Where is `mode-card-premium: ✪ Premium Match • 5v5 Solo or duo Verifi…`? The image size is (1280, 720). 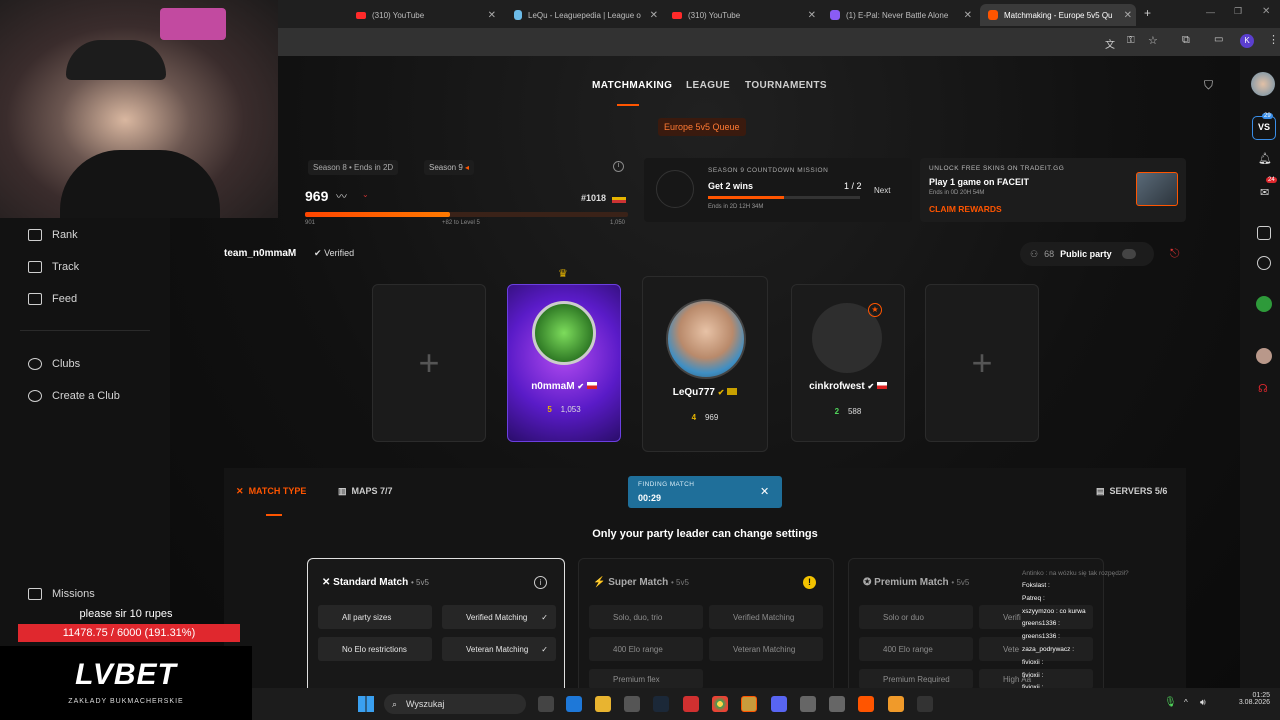 mode-card-premium: ✪ Premium Match • 5v5 Solo or duo Verifi… is located at coordinates (976, 623).